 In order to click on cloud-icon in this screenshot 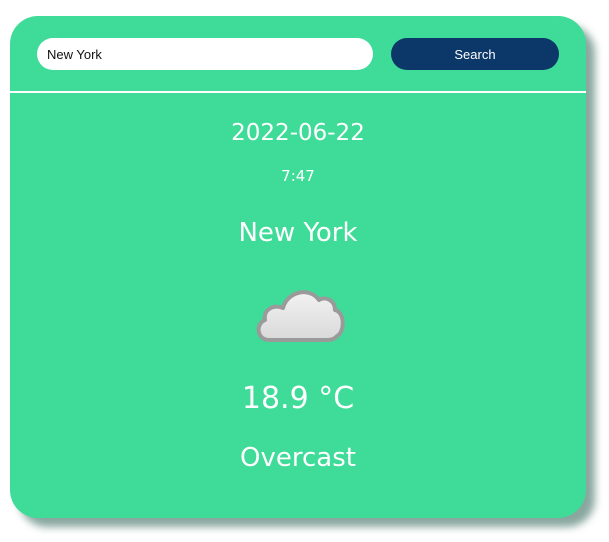, I will do `click(299, 314)`.